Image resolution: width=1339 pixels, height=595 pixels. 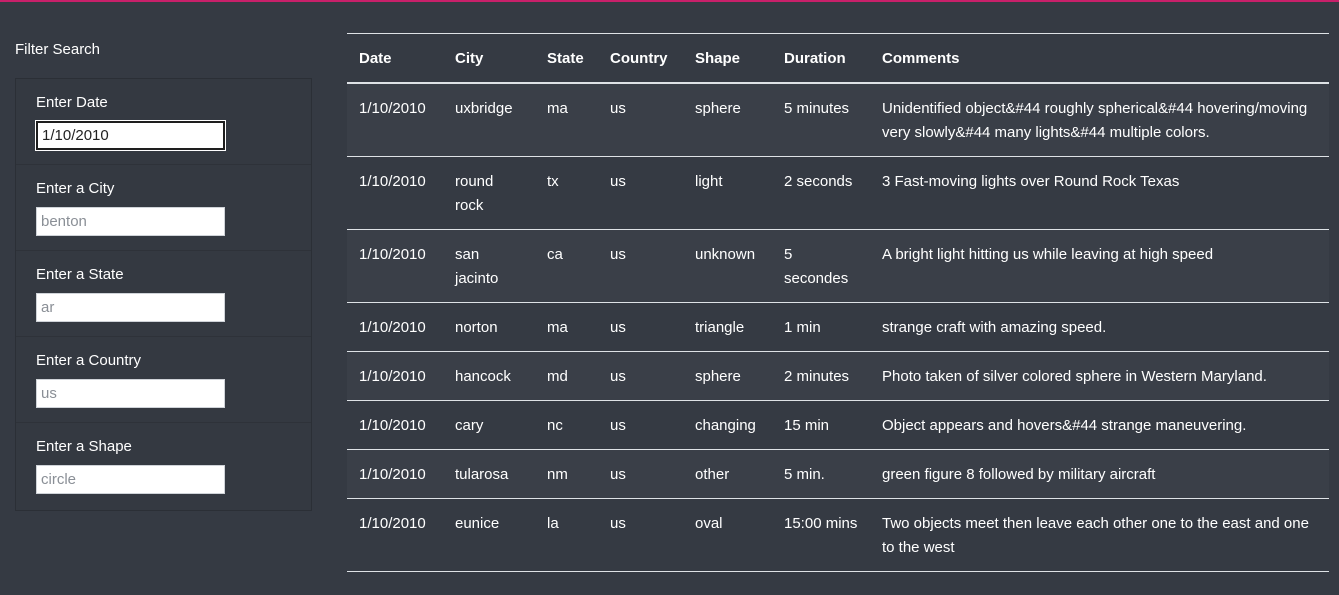 I want to click on date-label: Enter Date, so click(x=72, y=102).